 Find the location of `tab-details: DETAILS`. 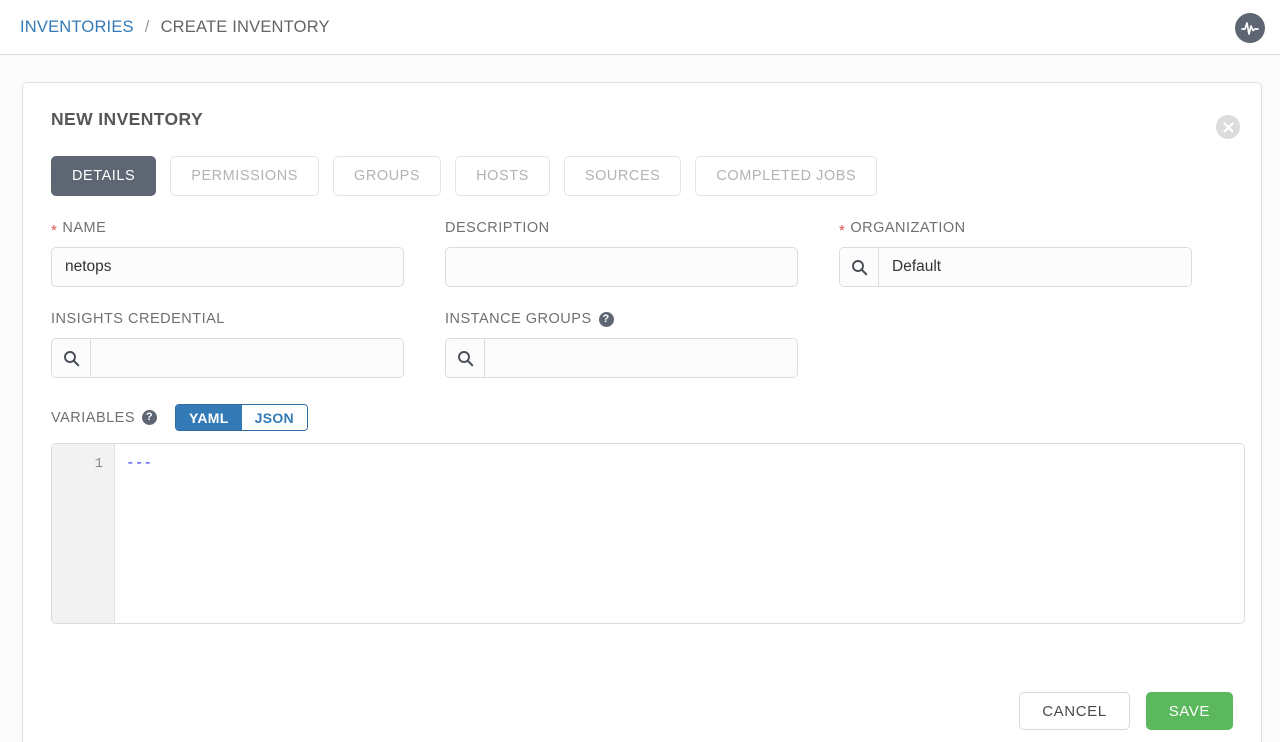

tab-details: DETAILS is located at coordinates (104, 176).